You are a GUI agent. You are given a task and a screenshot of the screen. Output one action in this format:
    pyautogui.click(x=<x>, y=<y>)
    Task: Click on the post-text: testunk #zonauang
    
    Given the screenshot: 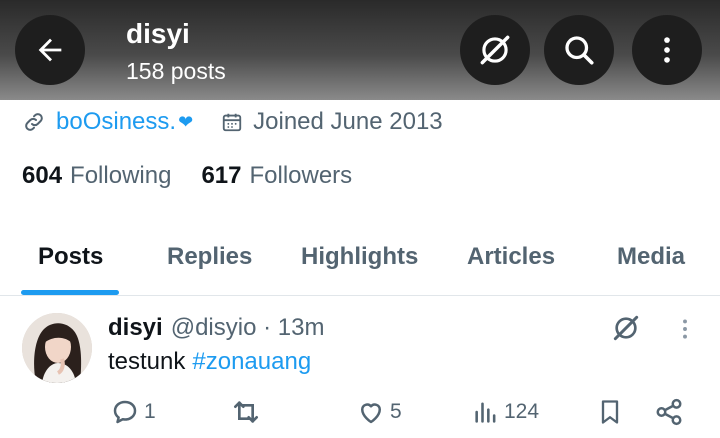 What is the action you would take?
    pyautogui.click(x=209, y=362)
    